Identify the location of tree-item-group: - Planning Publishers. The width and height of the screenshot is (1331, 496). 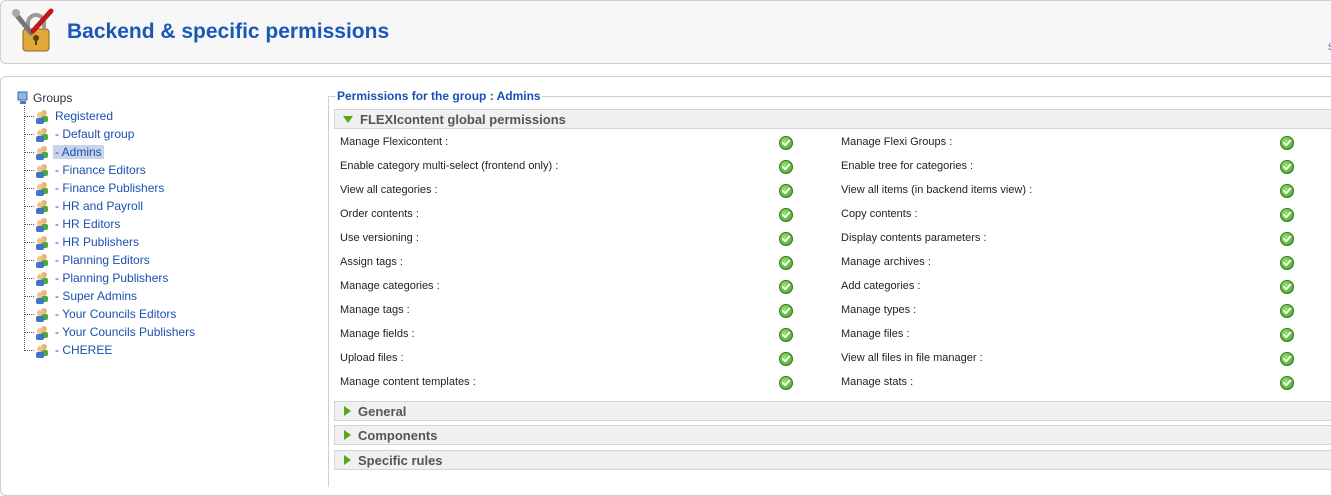
(97, 278).